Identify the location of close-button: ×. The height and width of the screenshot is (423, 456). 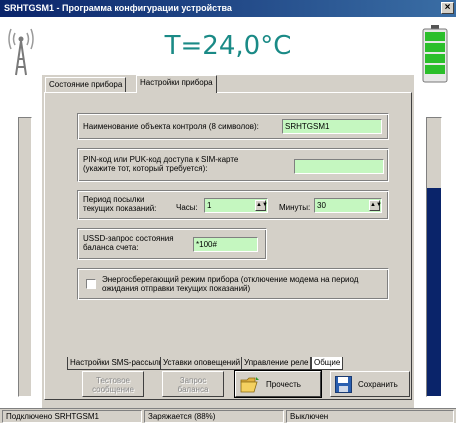
(447, 8).